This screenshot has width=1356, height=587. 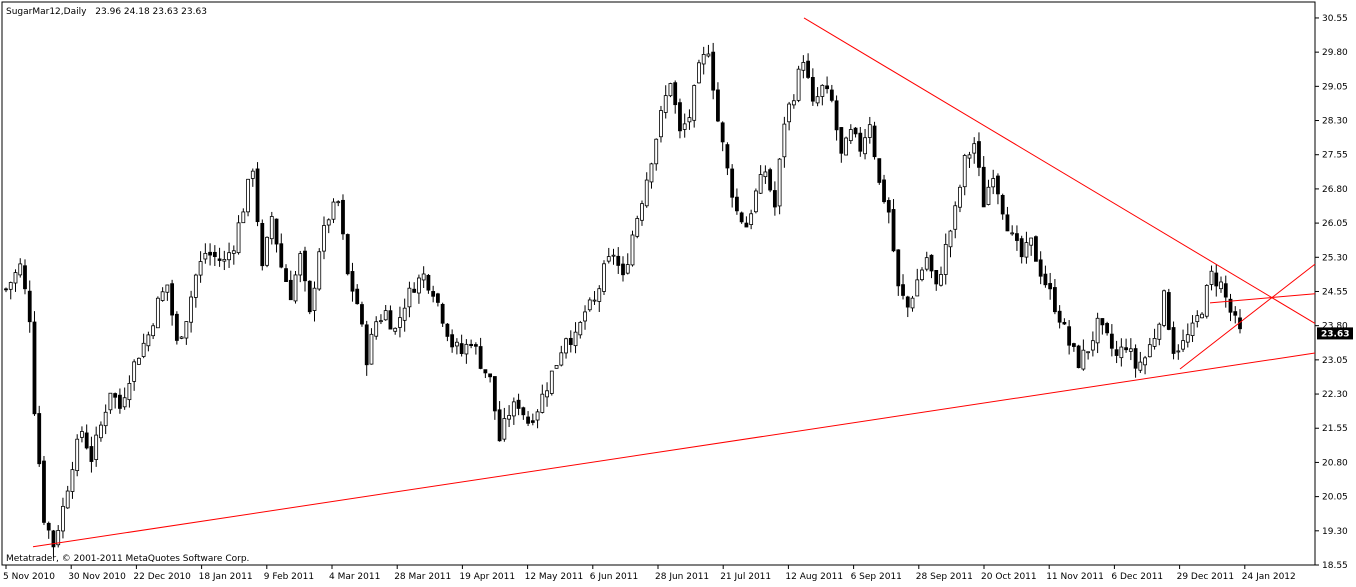 I want to click on y-tick-label: 20.05, so click(x=1335, y=498).